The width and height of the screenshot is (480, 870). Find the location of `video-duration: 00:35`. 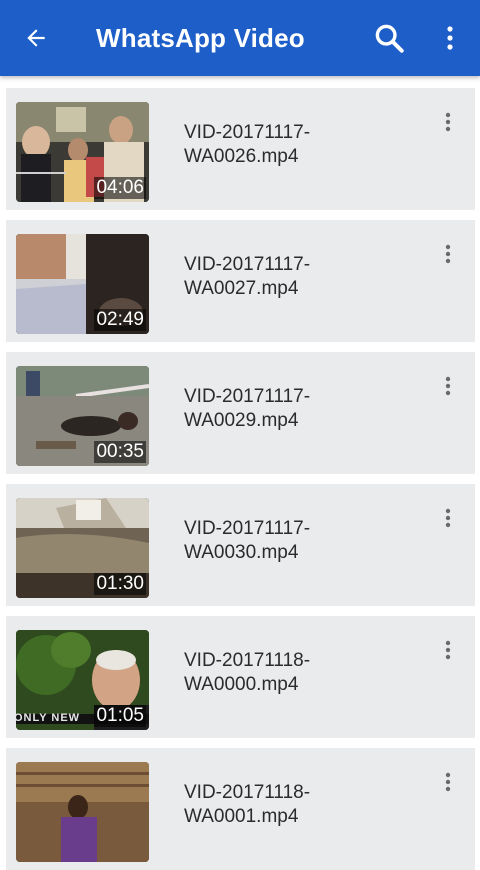

video-duration: 00:35 is located at coordinates (120, 452).